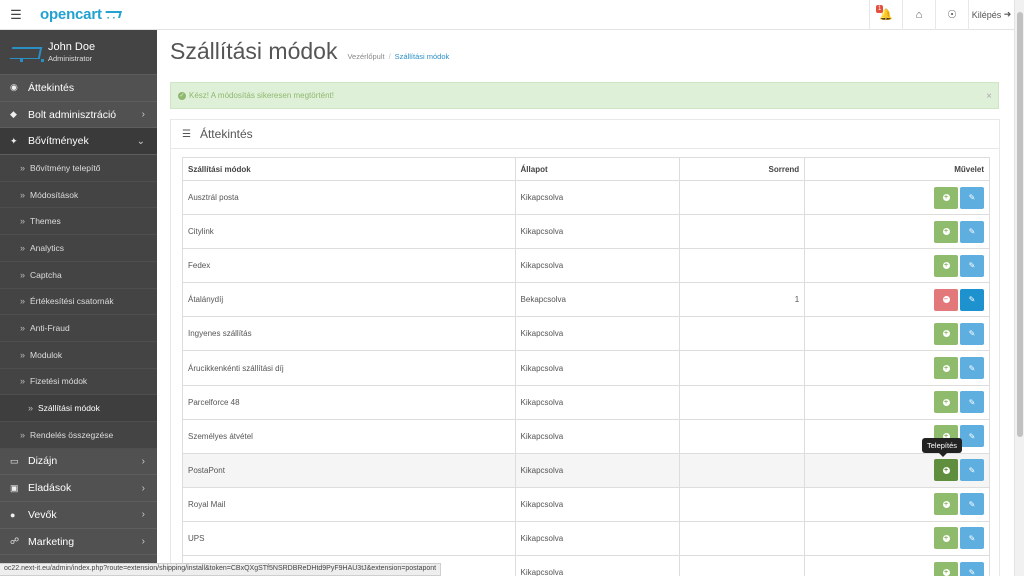 This screenshot has height=576, width=1024. I want to click on user-profile: John Doe Administrator, so click(78, 52).